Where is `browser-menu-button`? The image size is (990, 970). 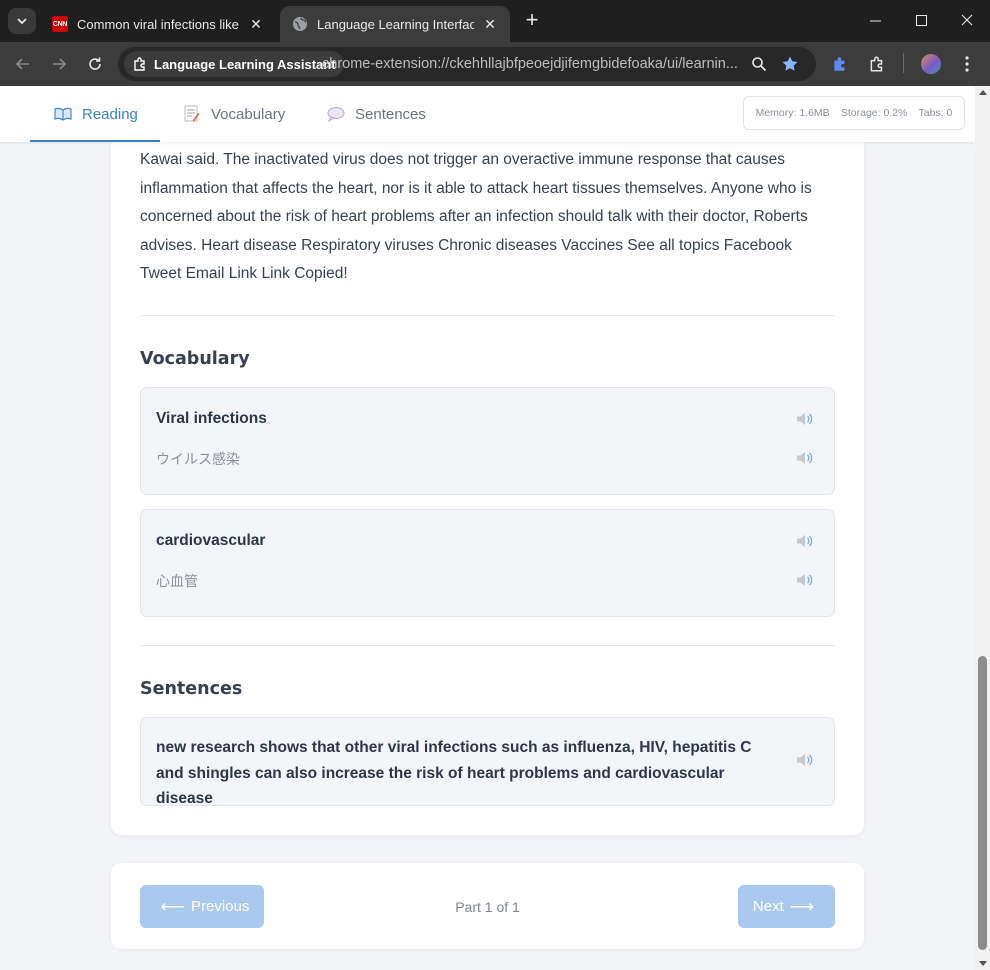 browser-menu-button is located at coordinates (967, 64).